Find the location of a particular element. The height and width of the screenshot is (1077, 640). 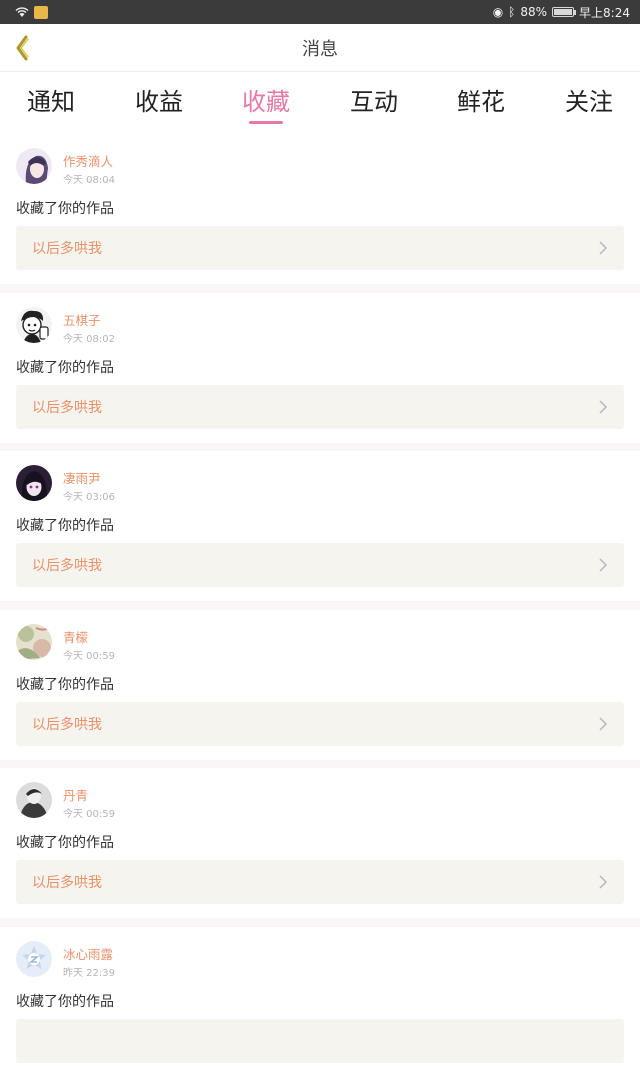

page-title: 消息 is located at coordinates (320, 49).